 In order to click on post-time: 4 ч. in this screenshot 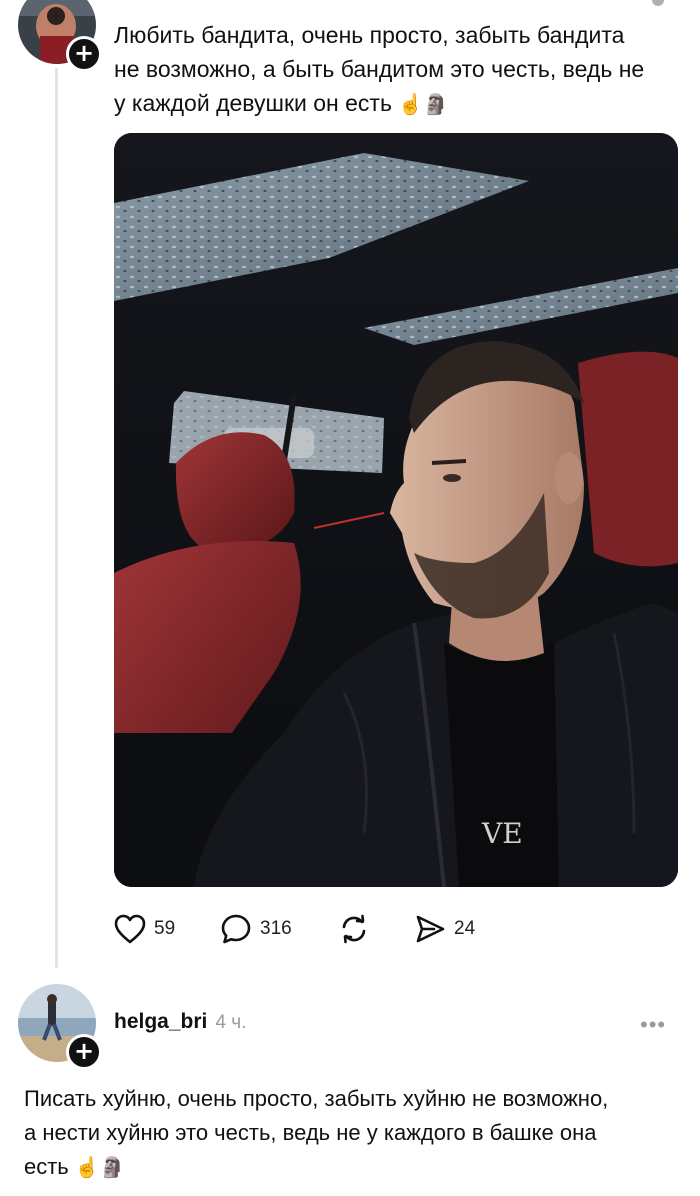, I will do `click(231, 1022)`.